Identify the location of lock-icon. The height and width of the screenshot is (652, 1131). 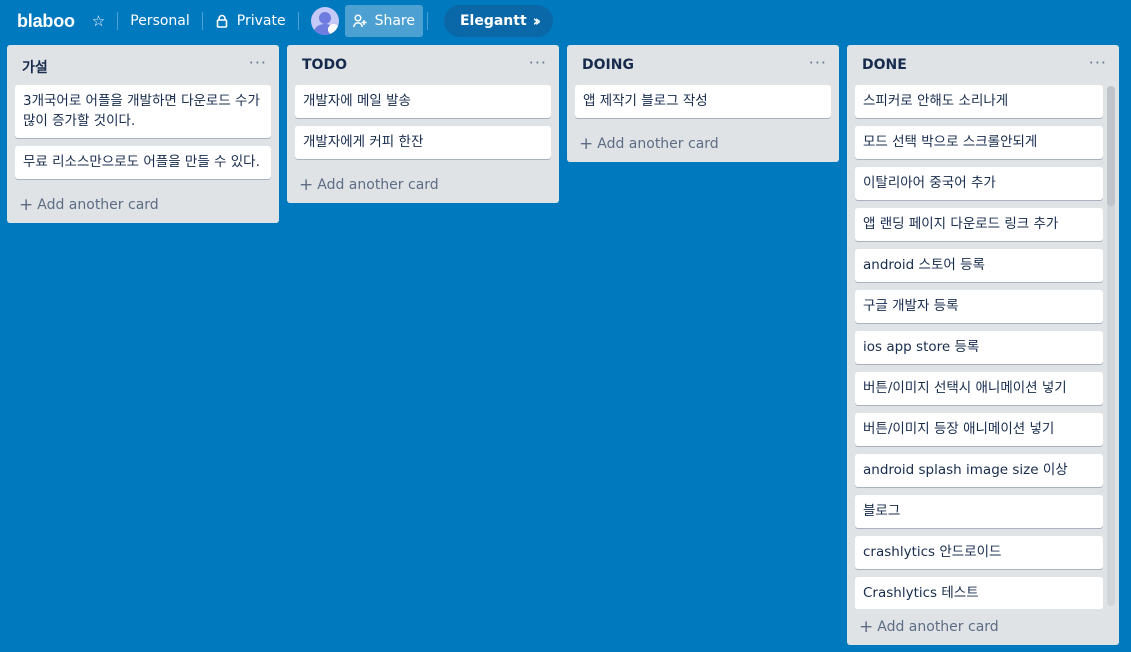
(222, 21).